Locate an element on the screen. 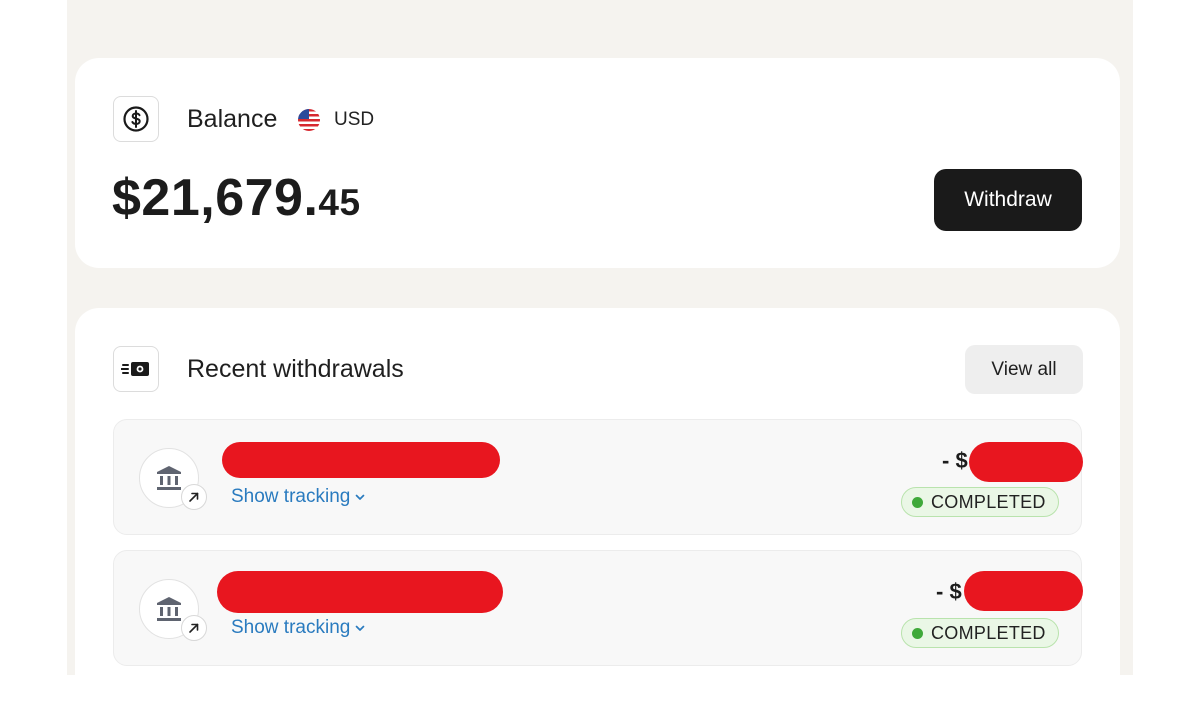 This screenshot has width=1200, height=708. cash-transfer-icon is located at coordinates (136, 369).